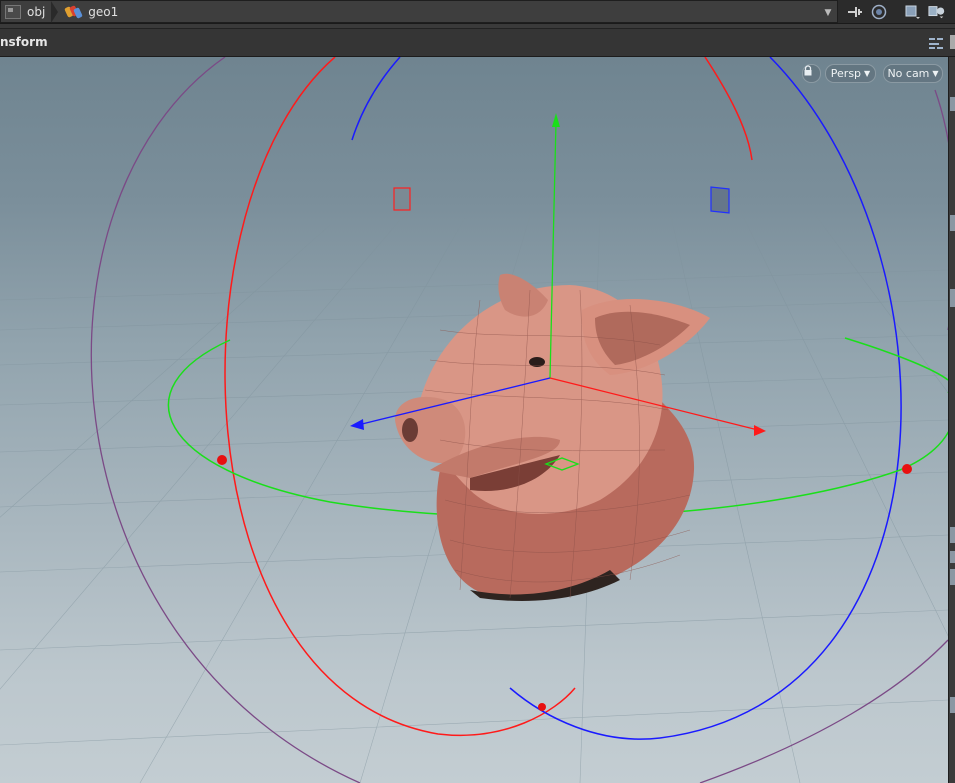 Image resolution: width=955 pixels, height=783 pixels. Describe the element at coordinates (222, 460) in the screenshot. I see `ring-handle-left` at that location.